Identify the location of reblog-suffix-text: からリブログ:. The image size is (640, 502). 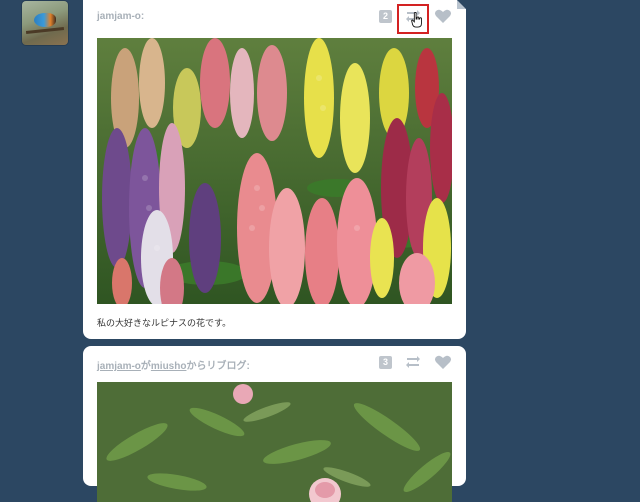
(218, 366).